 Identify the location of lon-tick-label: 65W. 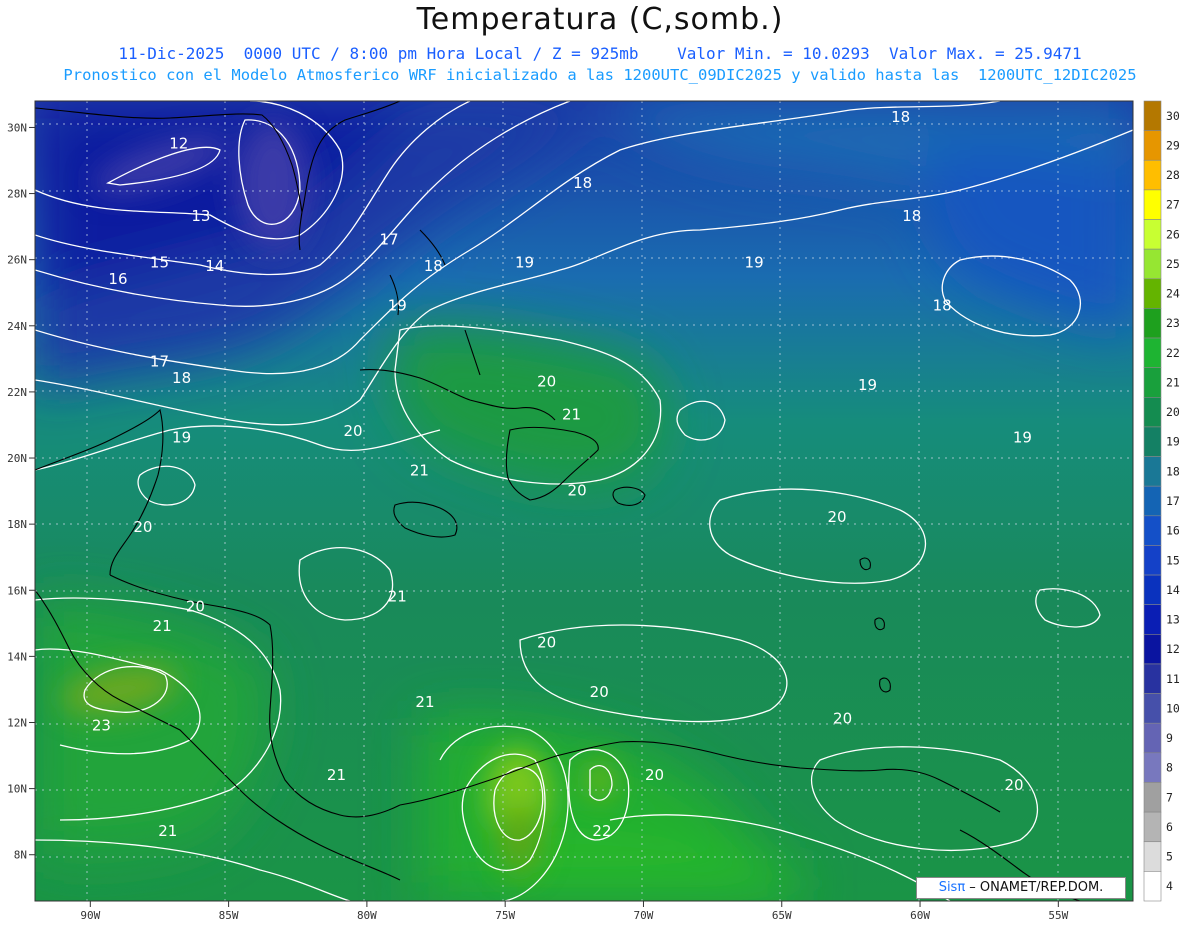
(782, 915).